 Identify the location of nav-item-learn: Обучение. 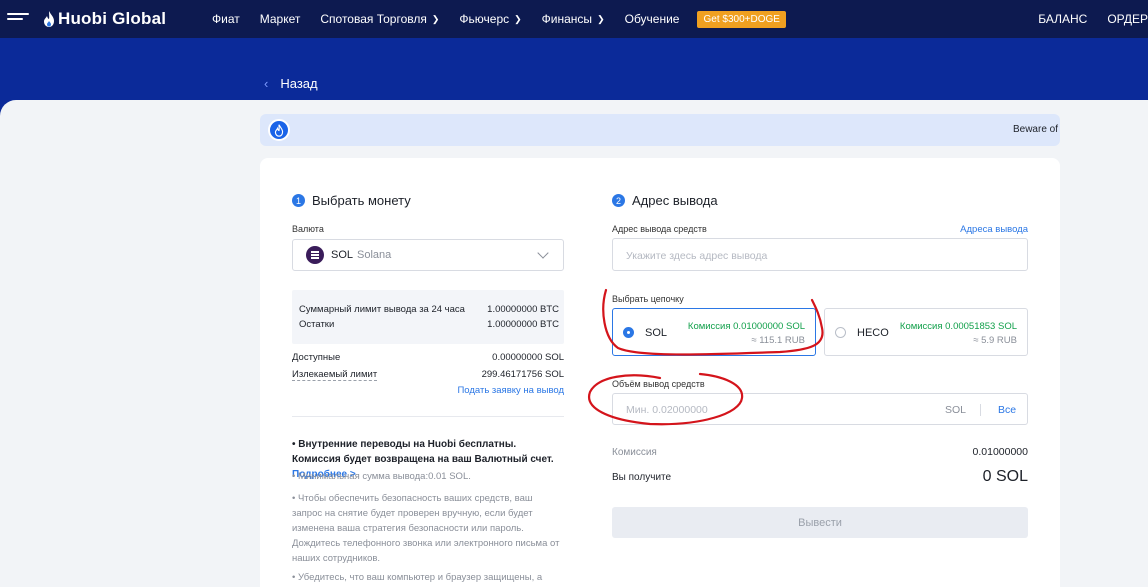
(652, 19).